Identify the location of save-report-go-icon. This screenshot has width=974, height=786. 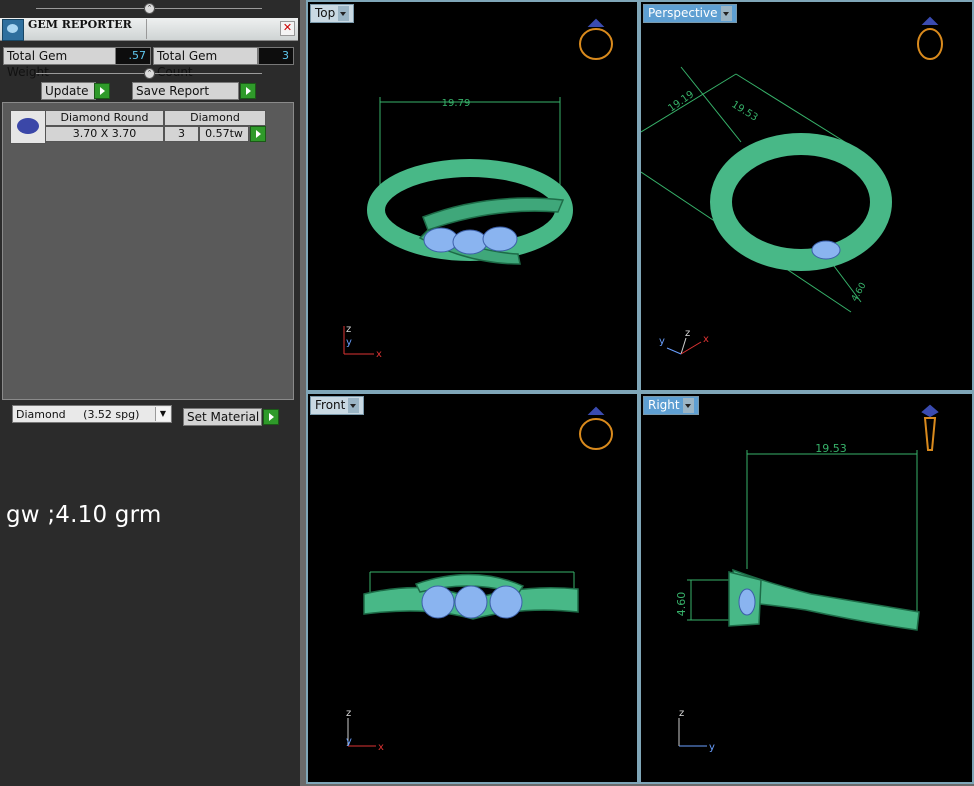
(248, 91).